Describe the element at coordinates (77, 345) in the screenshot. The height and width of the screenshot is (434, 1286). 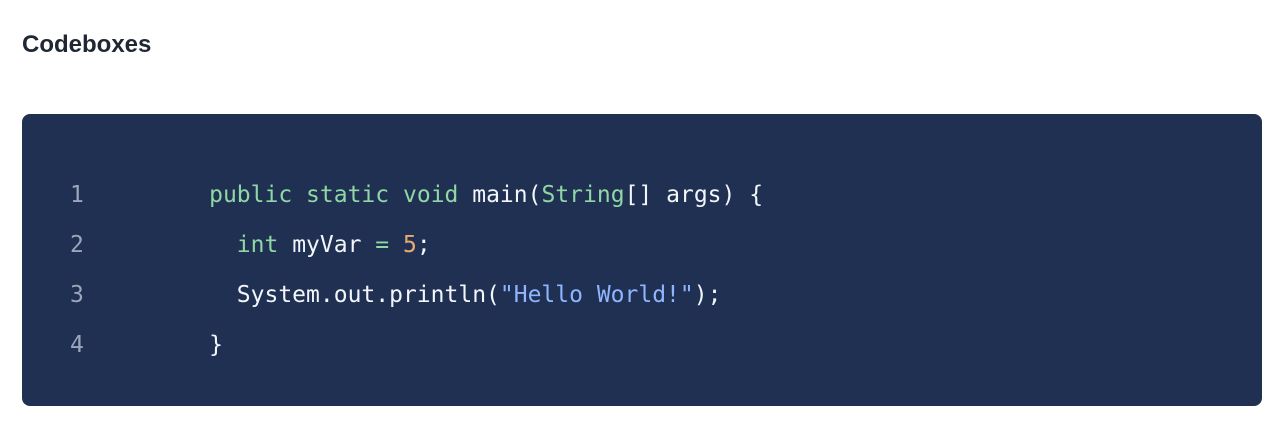
I see `line-number: 4` at that location.